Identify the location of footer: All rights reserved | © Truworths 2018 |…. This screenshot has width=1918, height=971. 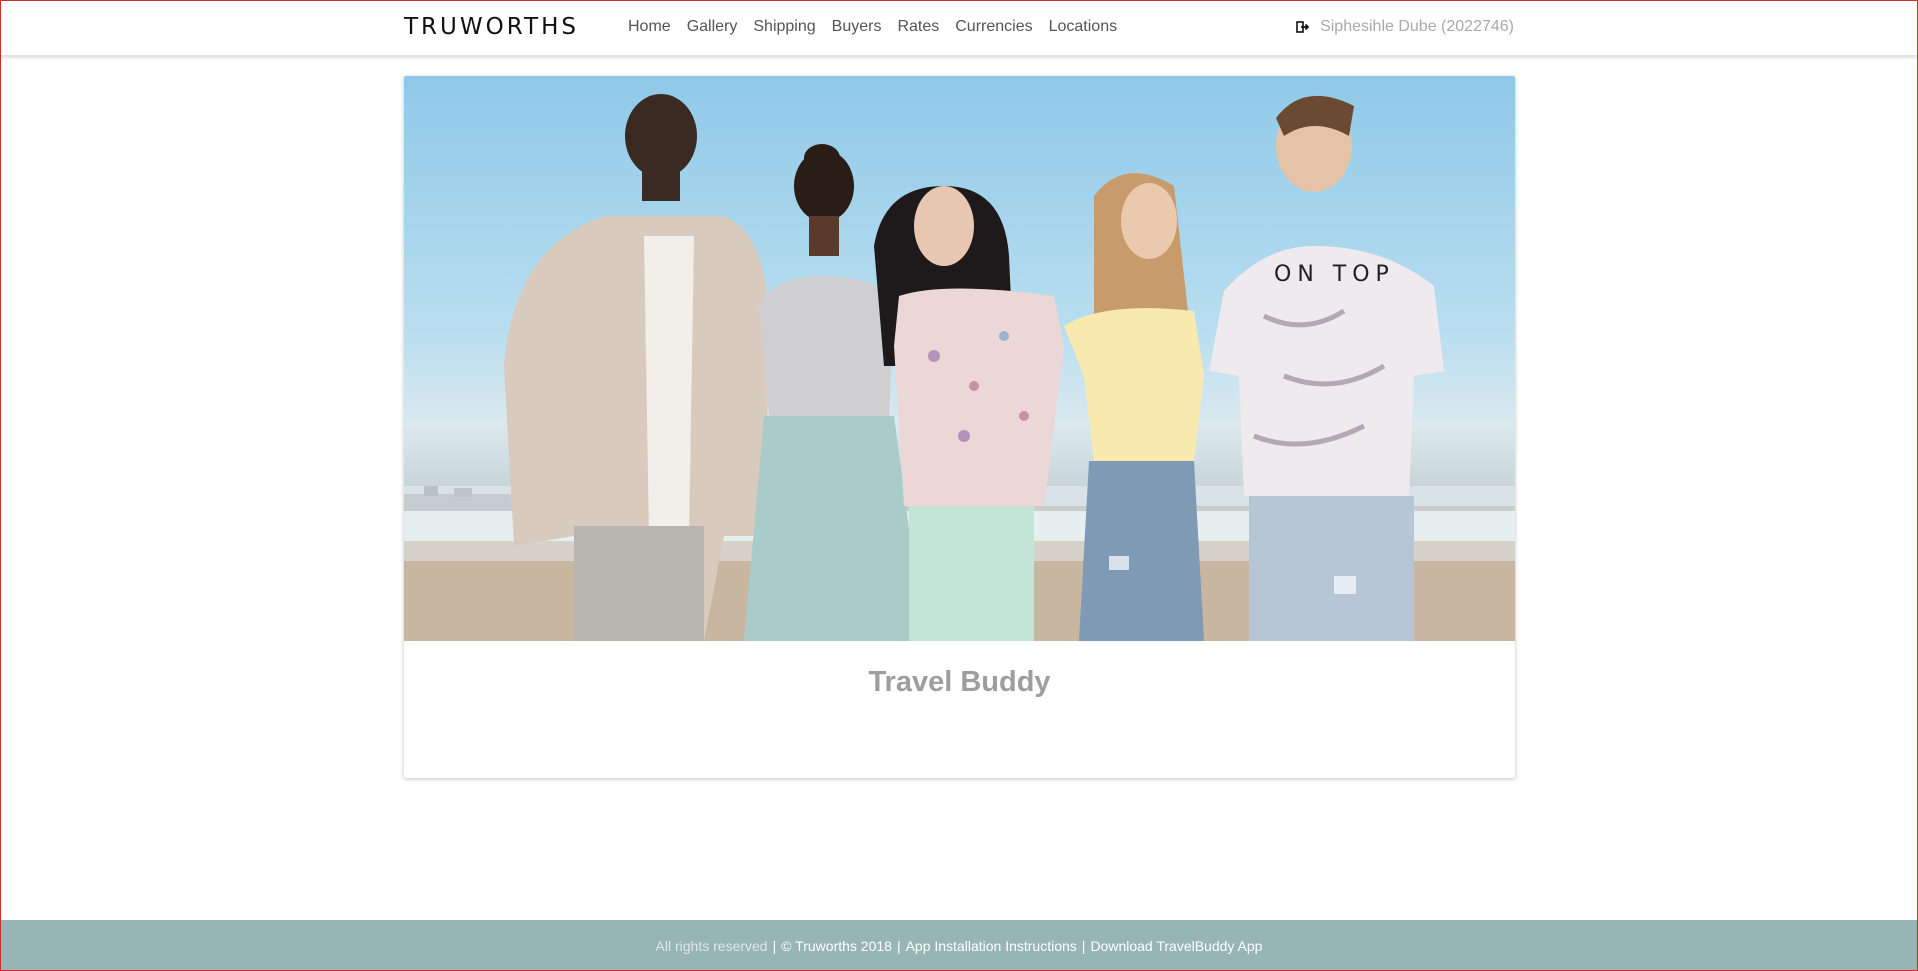
(959, 945).